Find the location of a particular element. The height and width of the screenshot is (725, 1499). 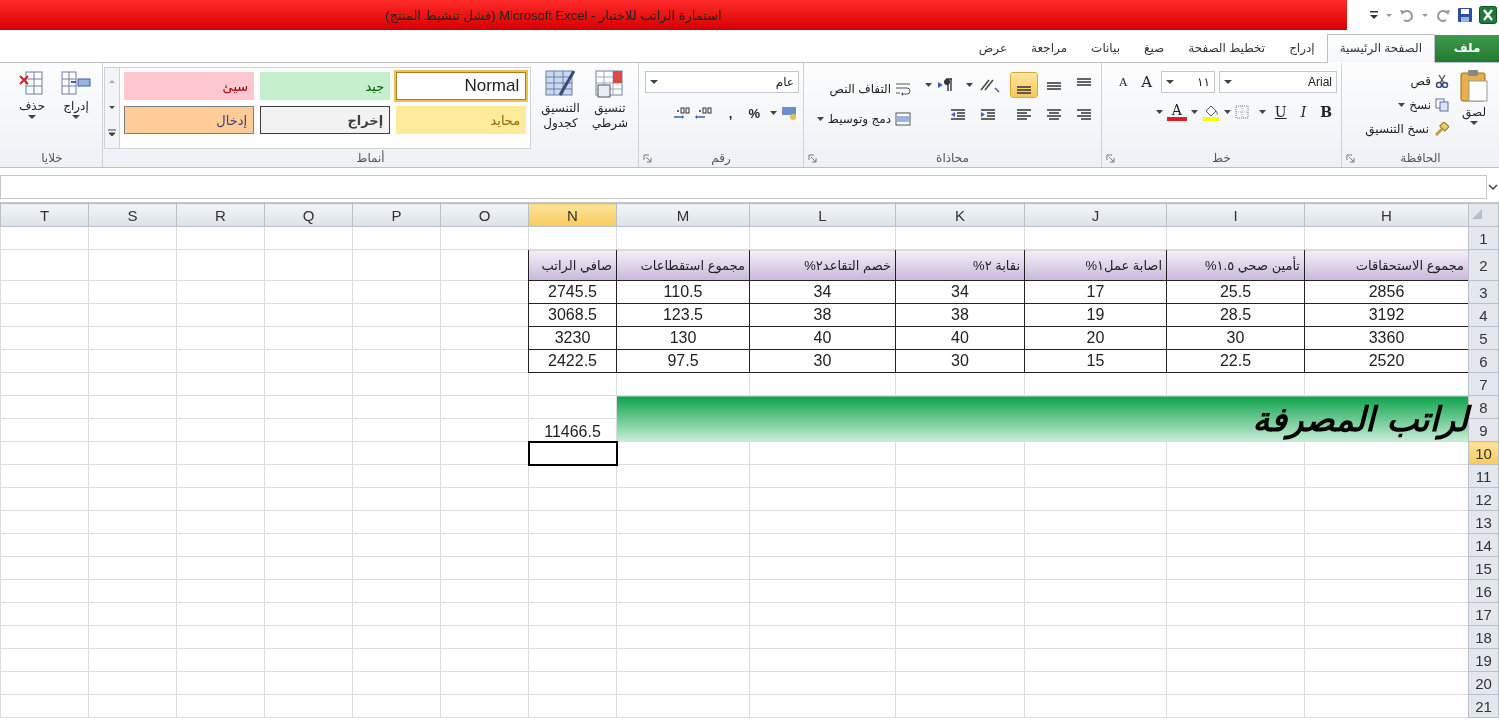

row-header: 21 is located at coordinates (1483, 706).